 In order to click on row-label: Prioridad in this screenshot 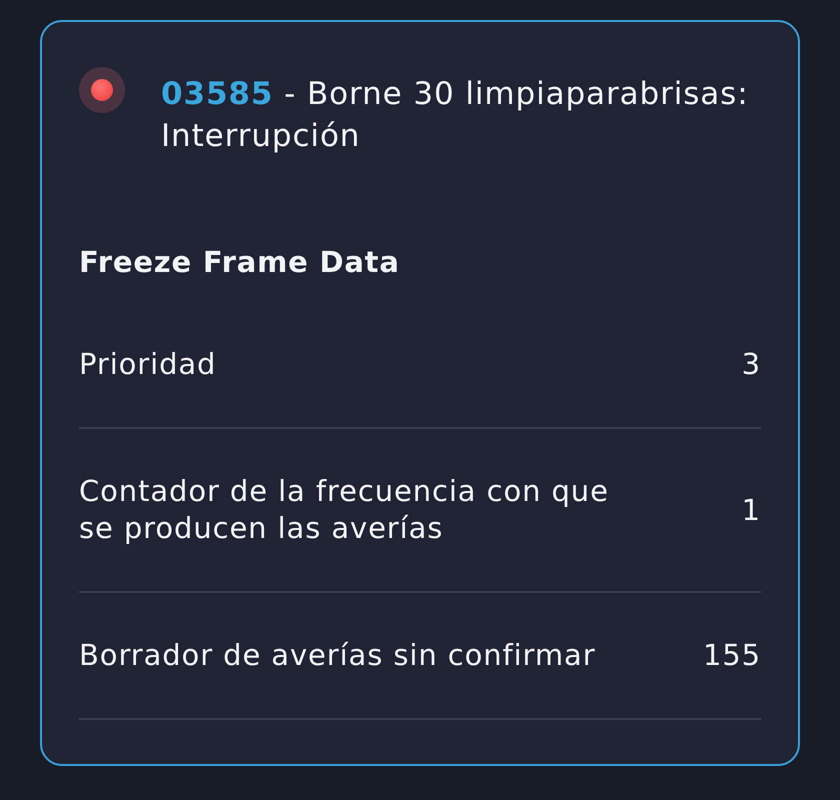, I will do `click(147, 364)`.